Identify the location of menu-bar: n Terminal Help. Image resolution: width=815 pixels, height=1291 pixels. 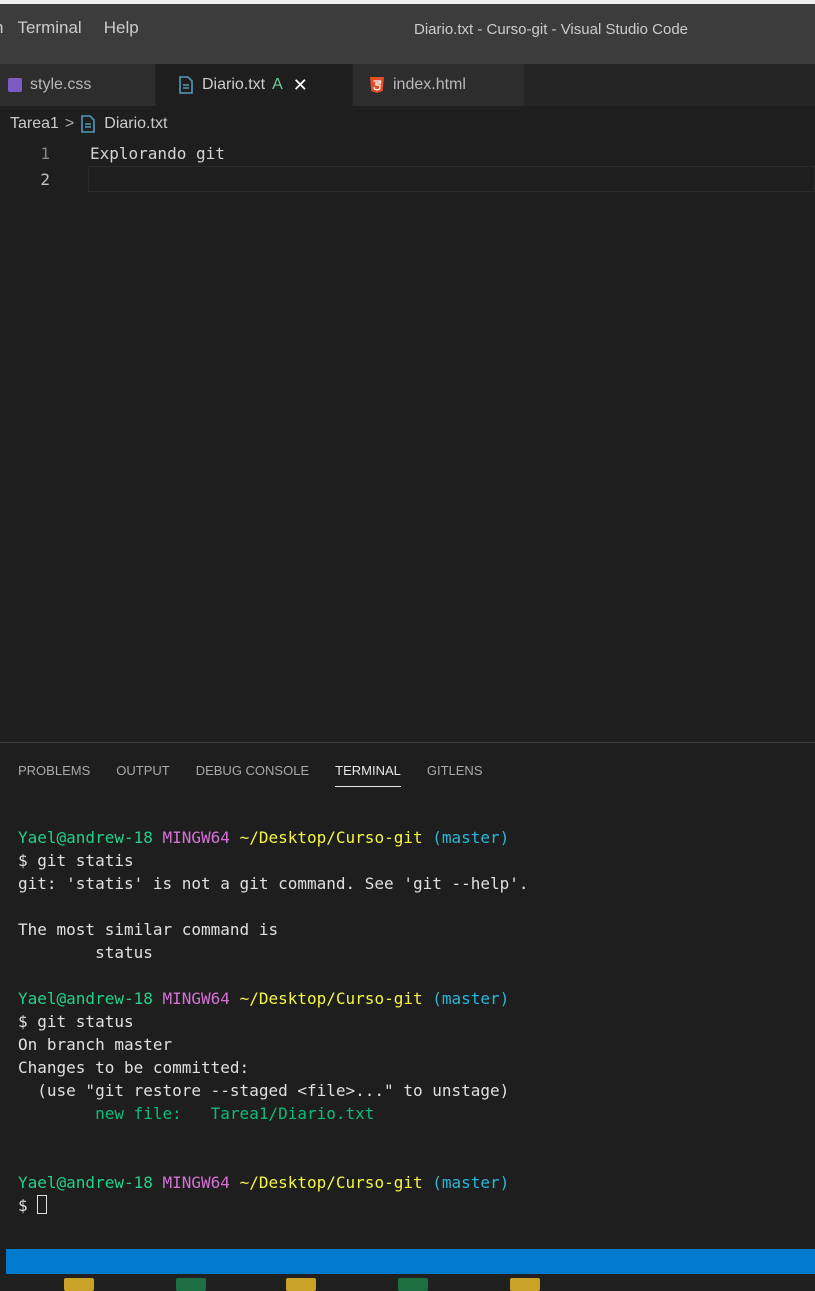
(80, 28).